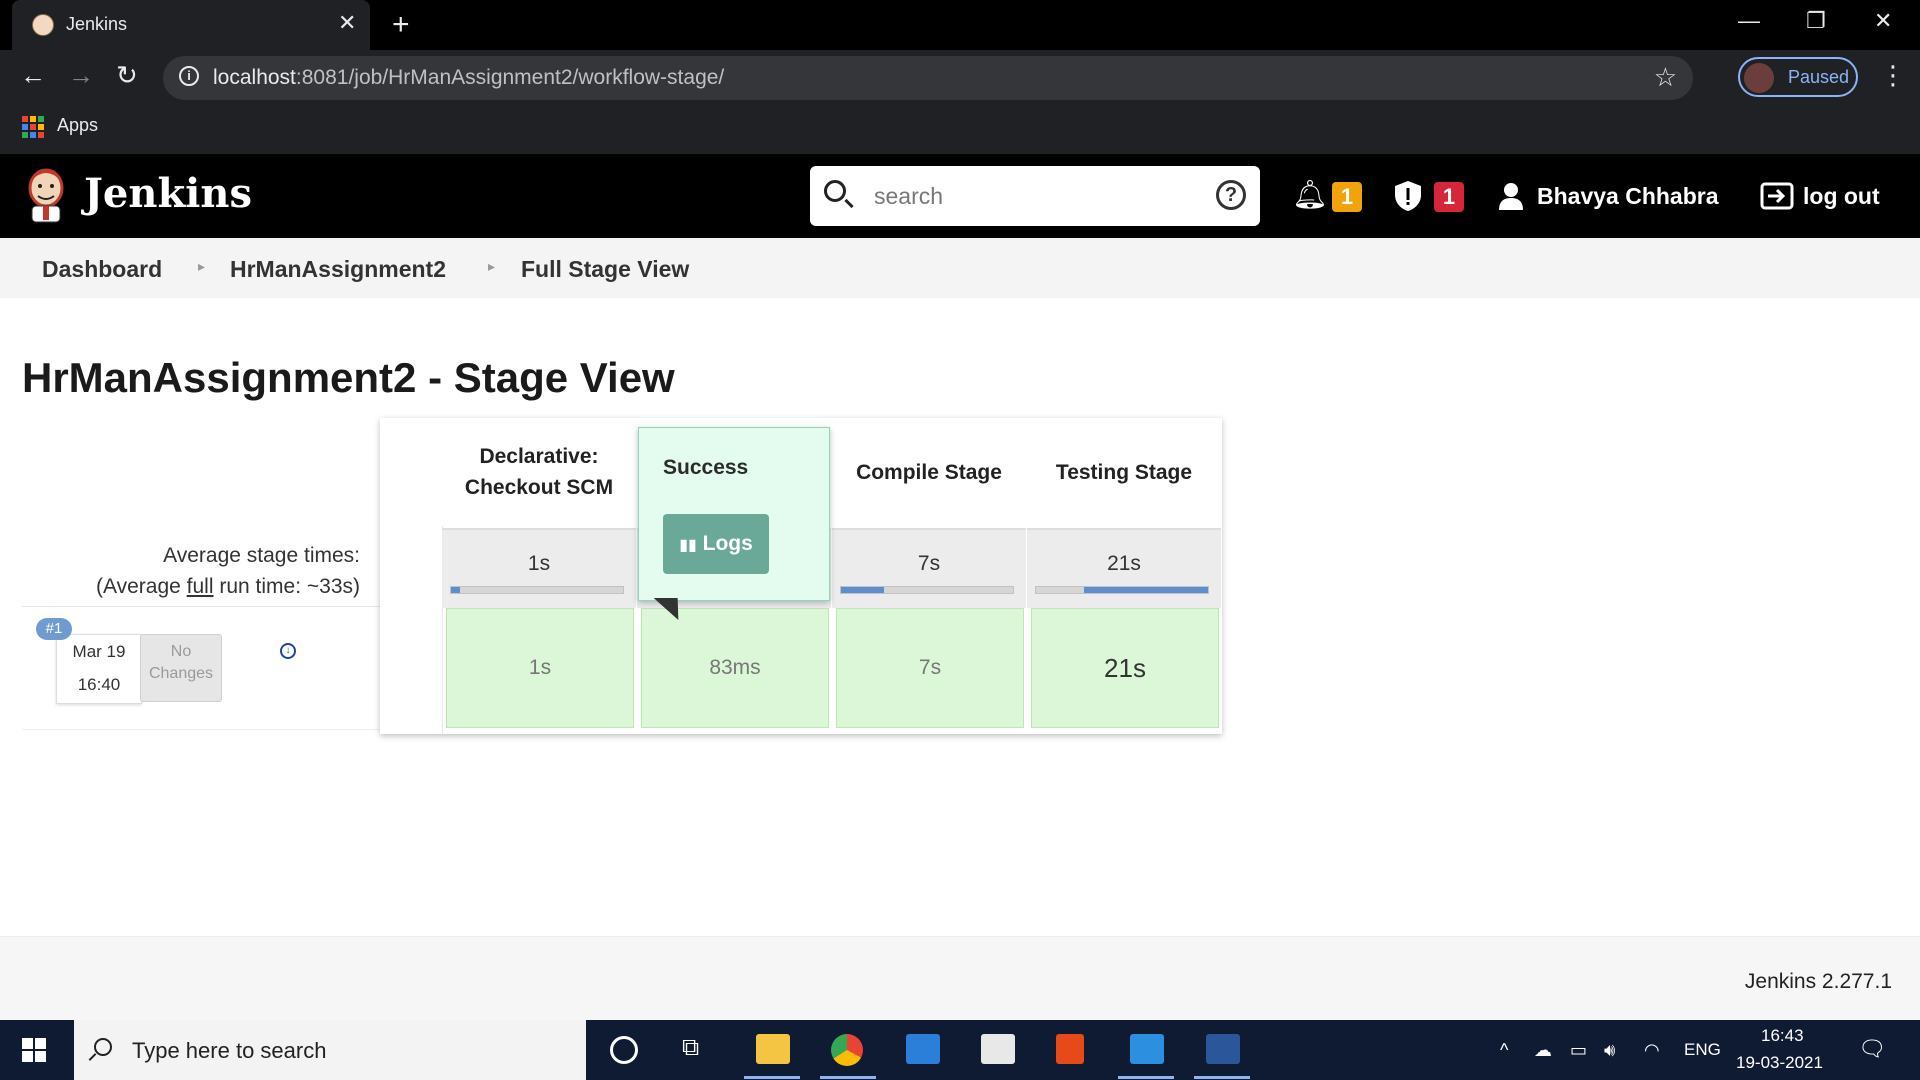 The width and height of the screenshot is (1920, 1080). Describe the element at coordinates (1883, 21) in the screenshot. I see `close-window-icon: ✕` at that location.